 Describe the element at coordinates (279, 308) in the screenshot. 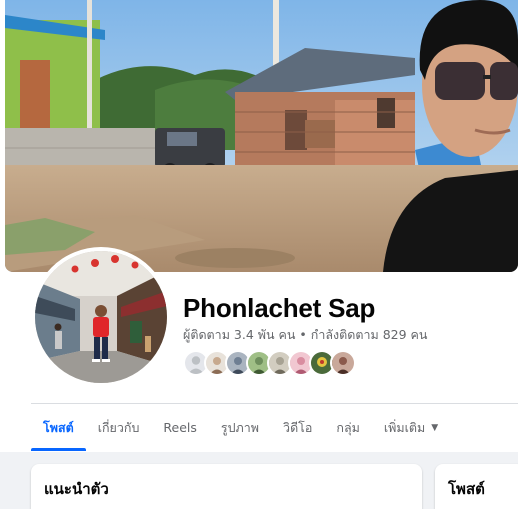

I see `profile-name: Phonlachet Sap` at that location.